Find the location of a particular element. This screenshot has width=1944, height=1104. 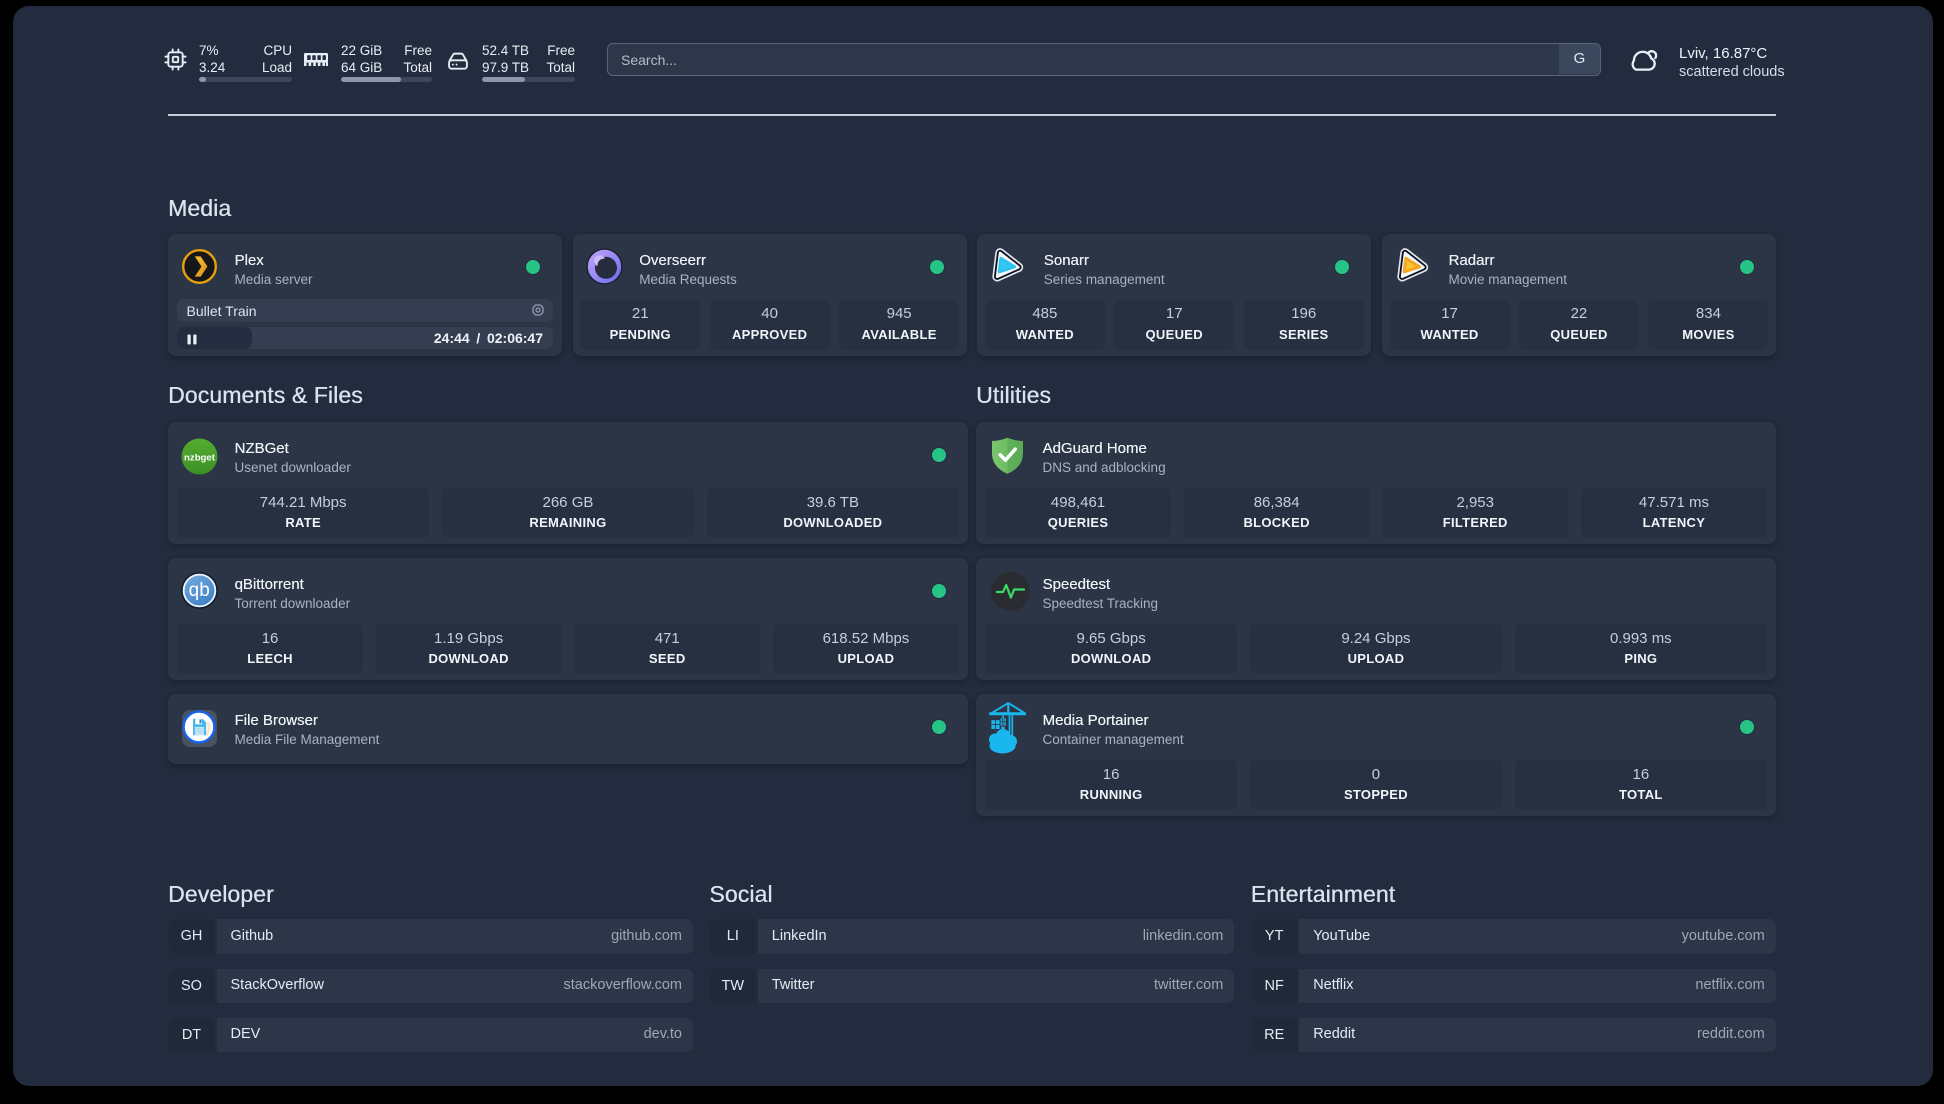

svg-text: qb is located at coordinates (199, 590).